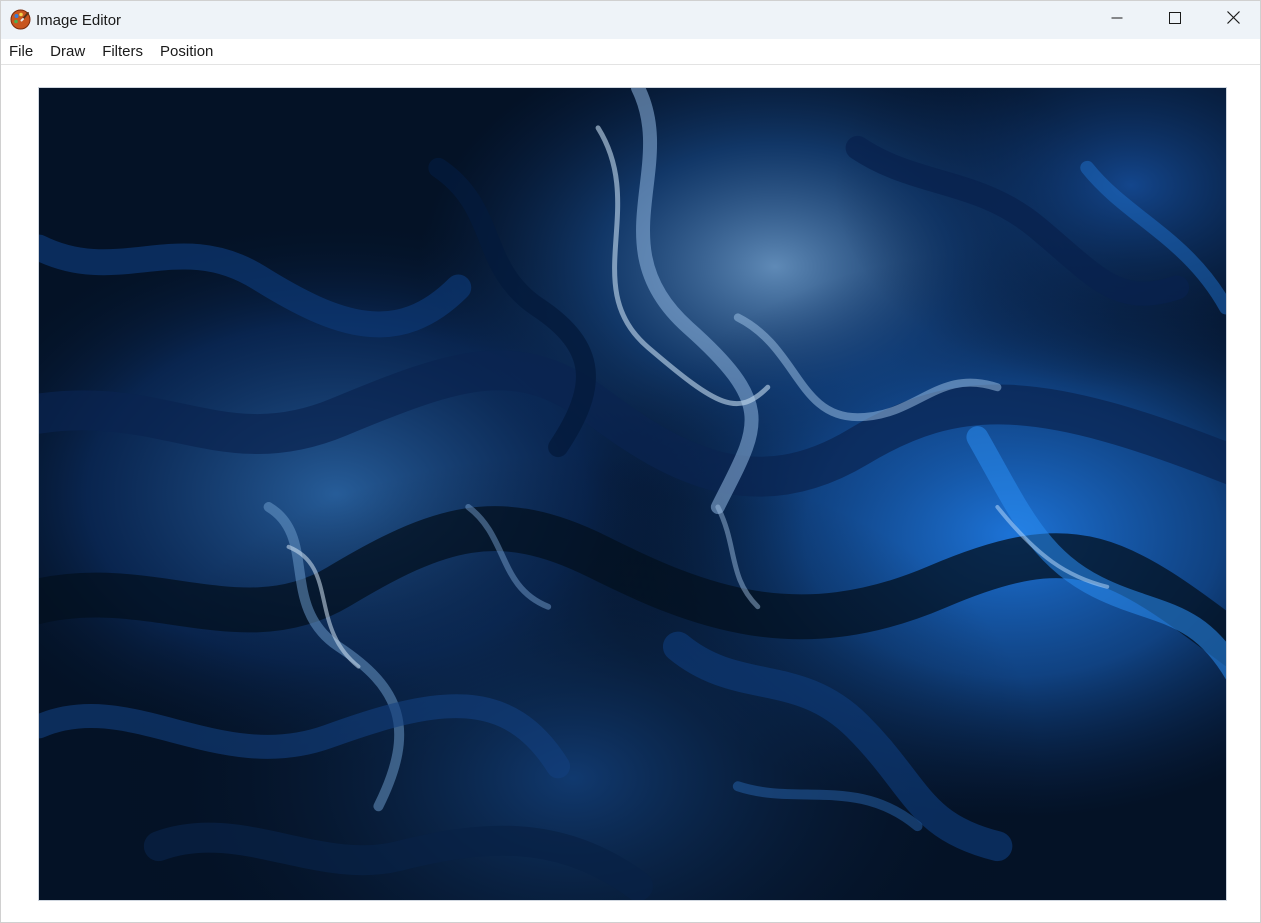  I want to click on window-title: Image Editor, so click(79, 20).